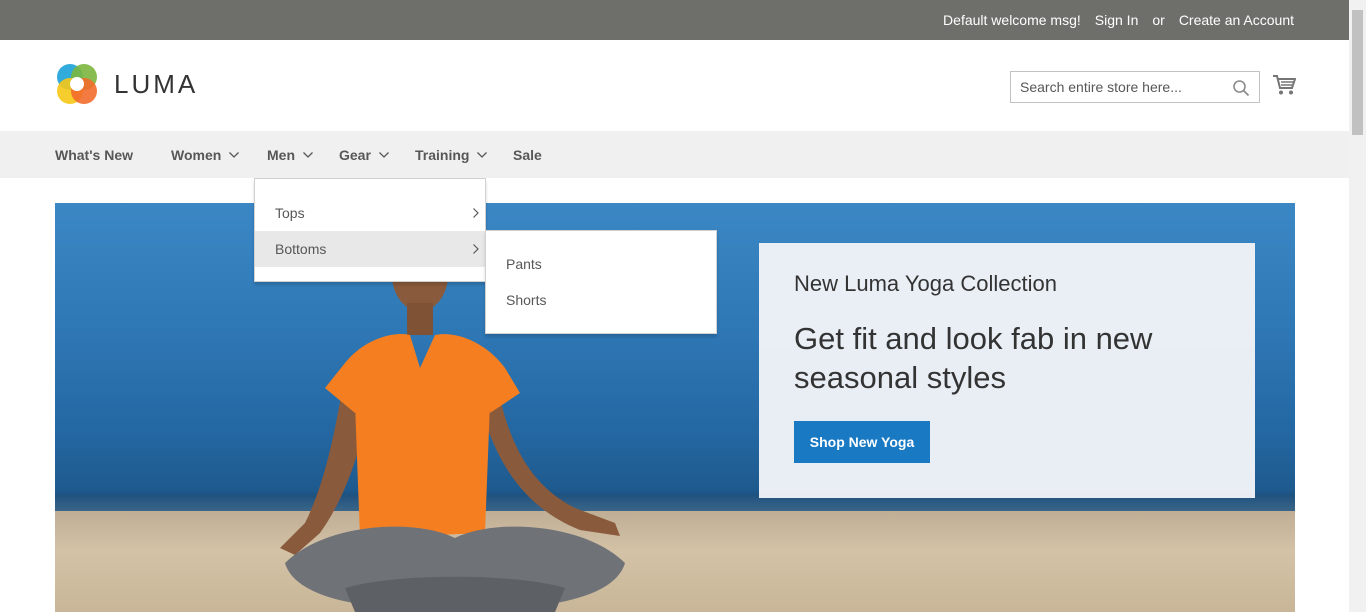  What do you see at coordinates (1236, 20) in the screenshot?
I see `create-account-link: Create an Account` at bounding box center [1236, 20].